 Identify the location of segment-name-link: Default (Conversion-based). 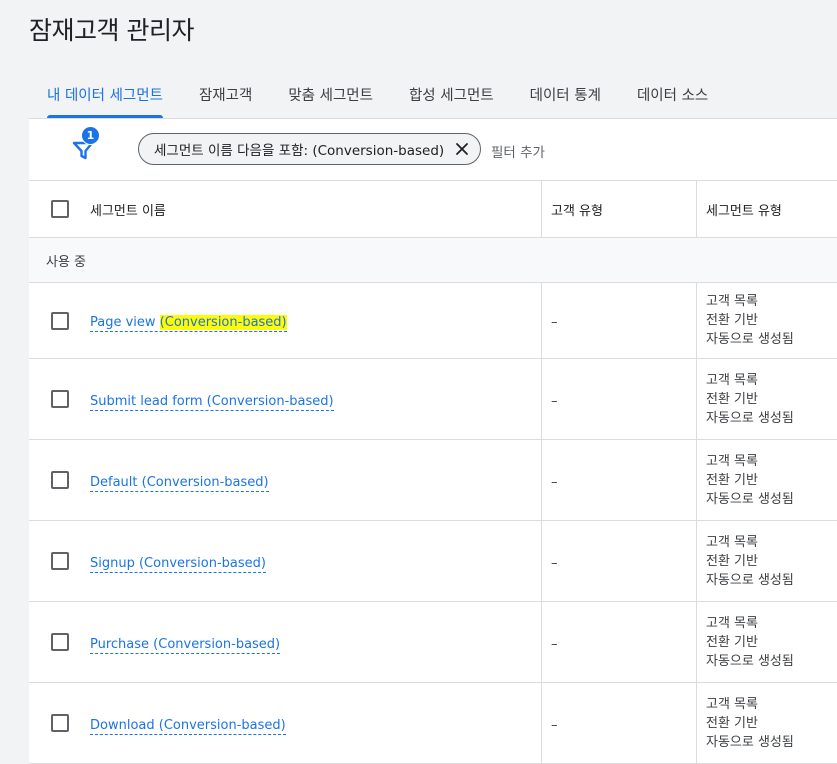
(179, 483).